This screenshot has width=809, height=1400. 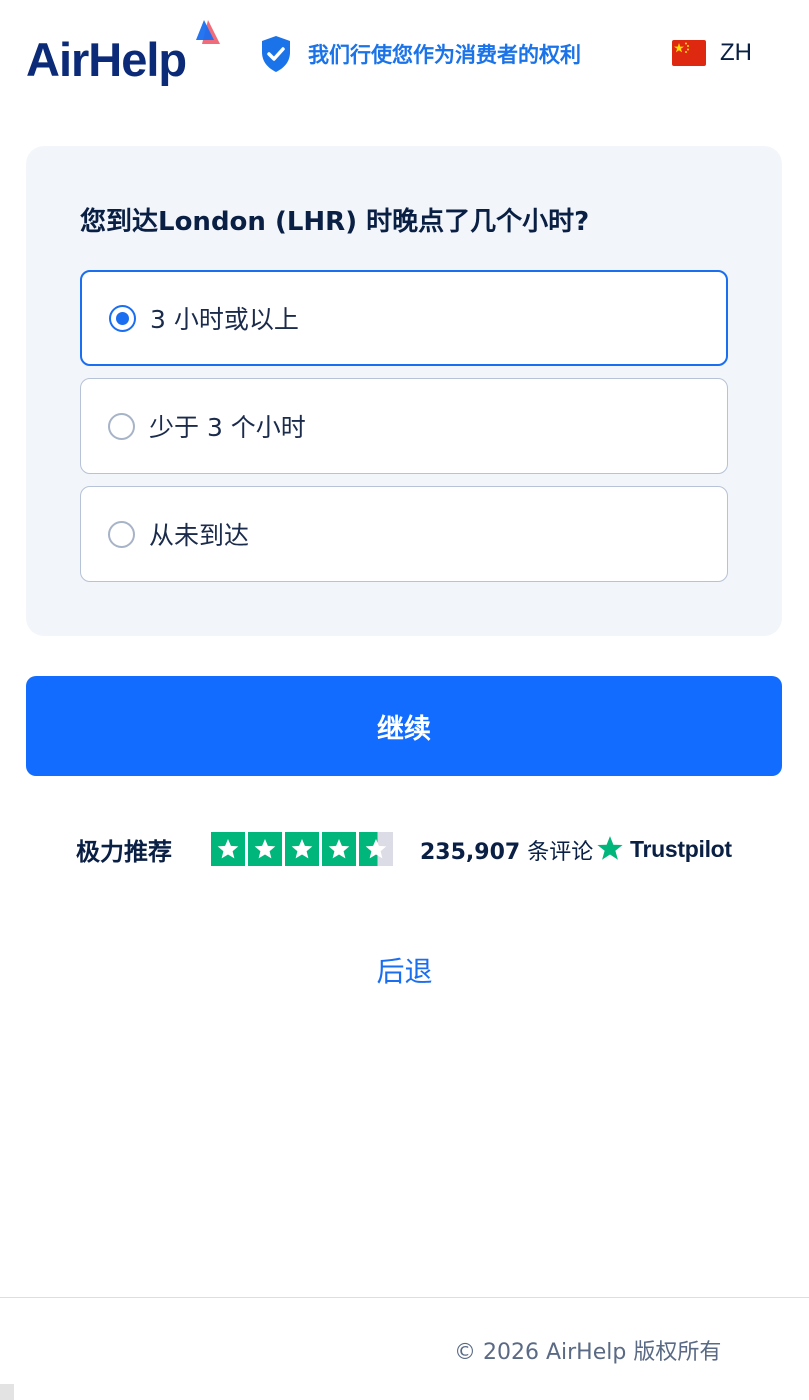 I want to click on header: AirHelp 我们行使您作为消费者的权利 ZH, so click(x=404, y=55).